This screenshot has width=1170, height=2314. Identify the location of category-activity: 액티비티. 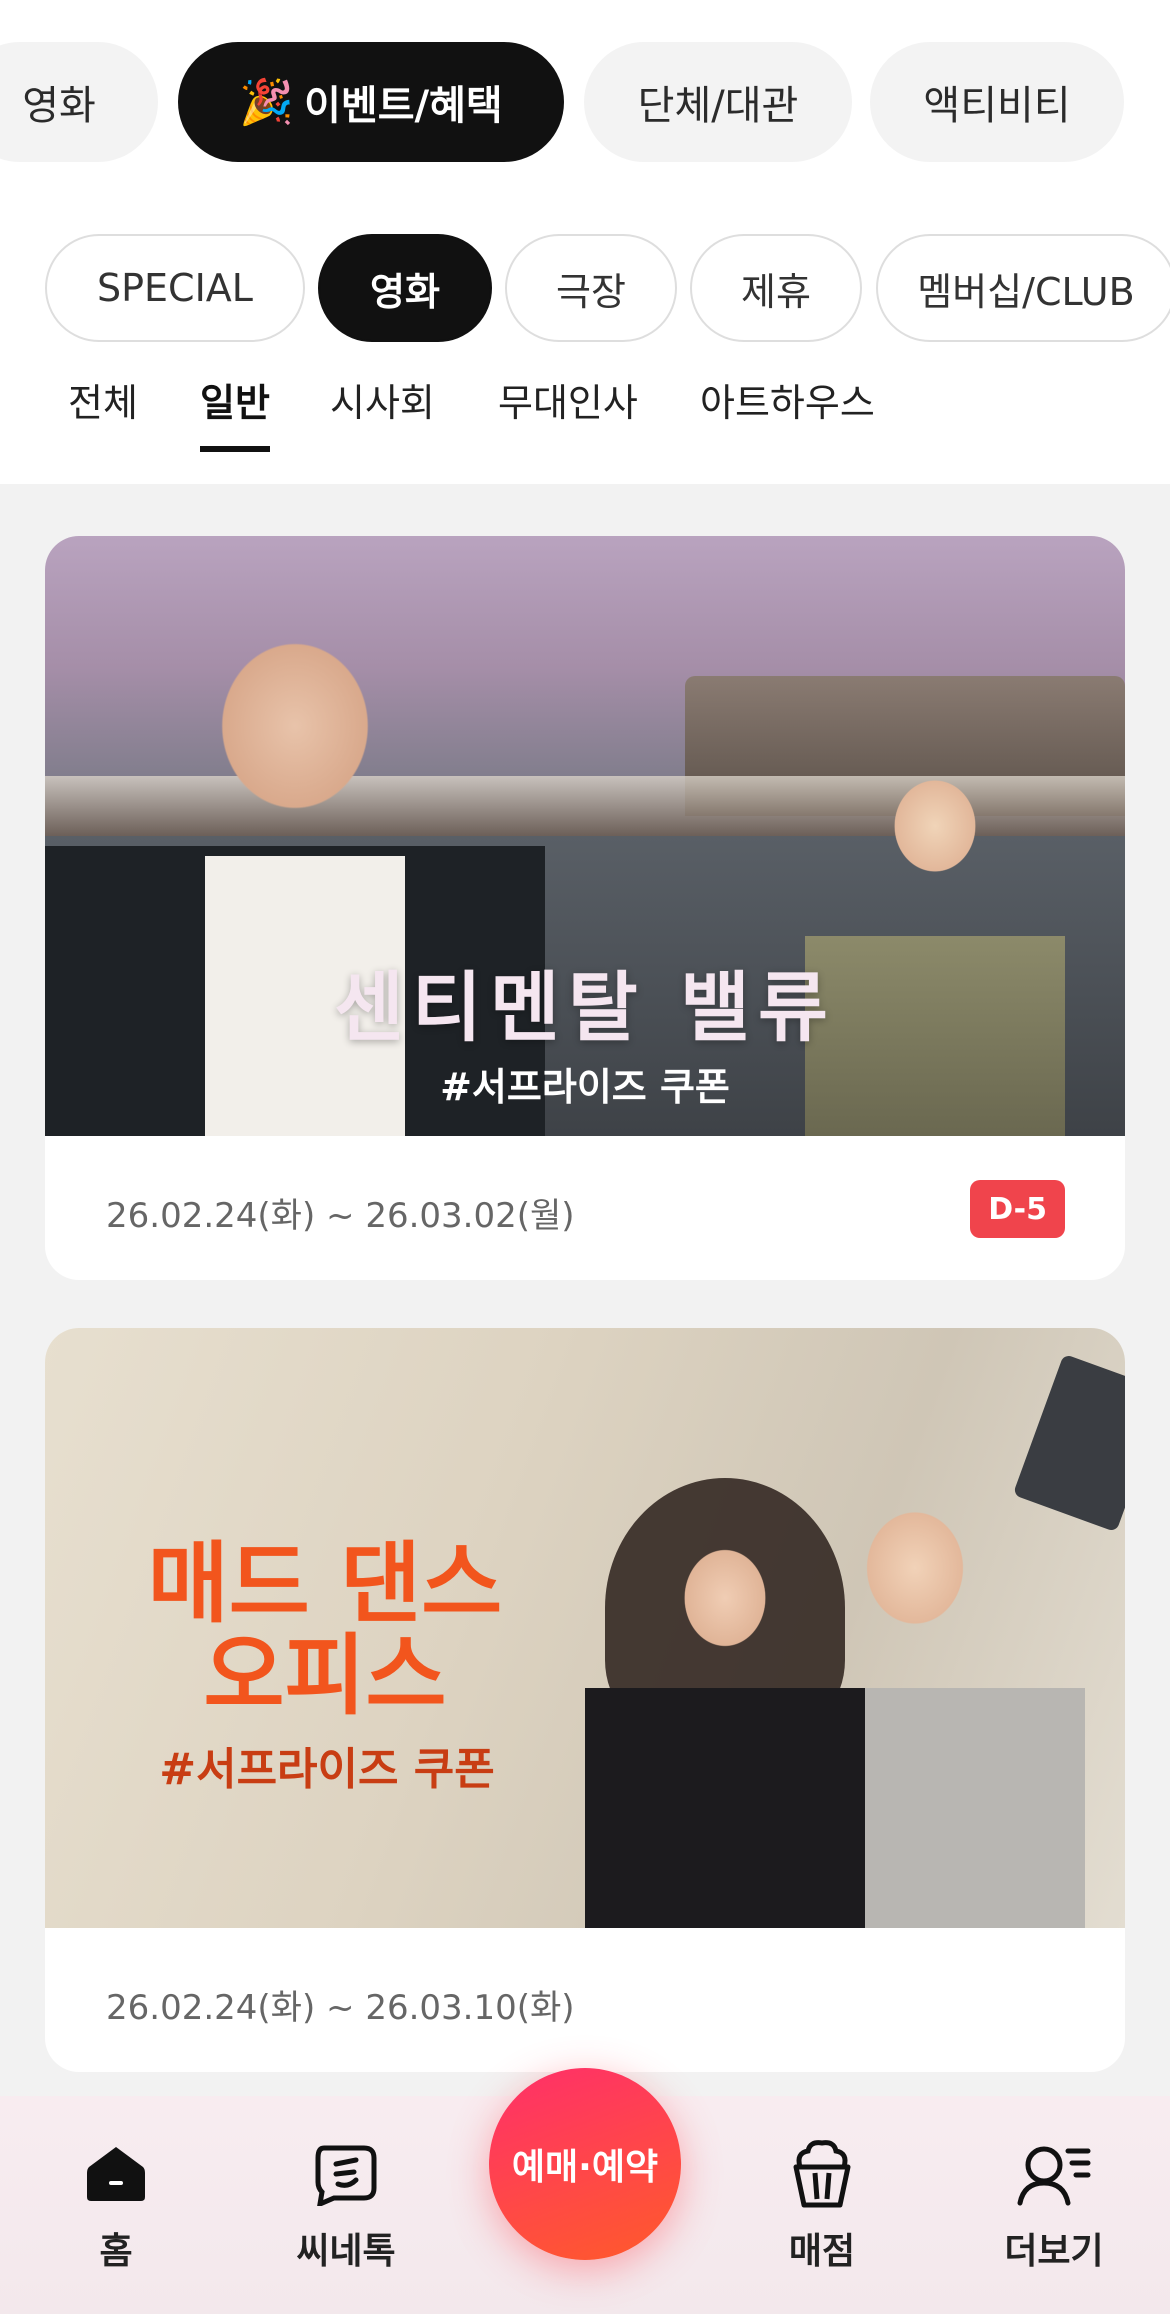
(997, 102).